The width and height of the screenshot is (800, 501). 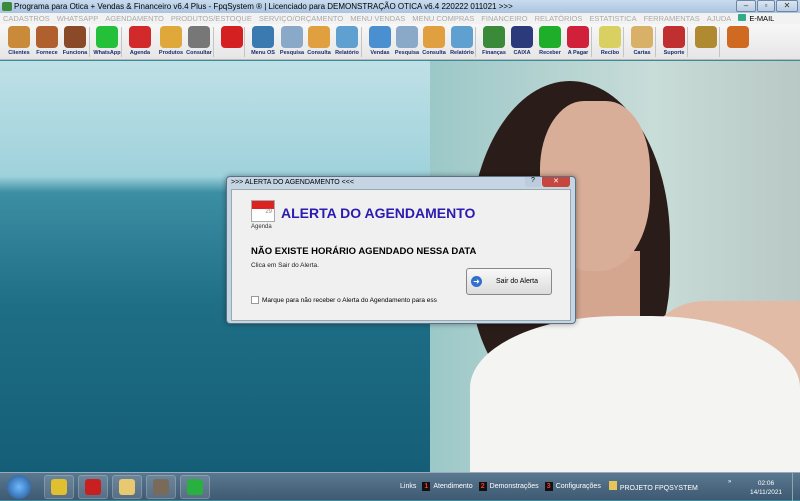 I want to click on calendar-icon: 29, so click(x=263, y=211).